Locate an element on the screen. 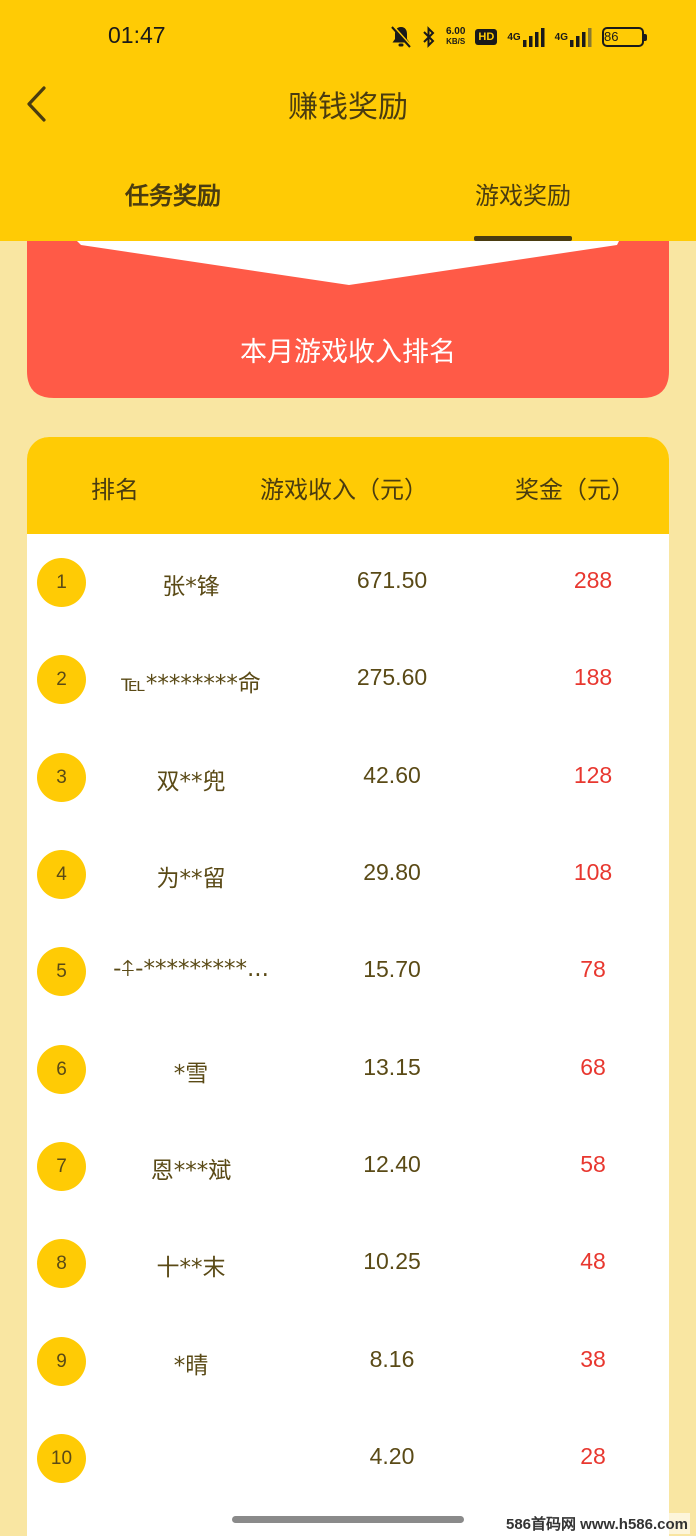 This screenshot has height=1536, width=696. hd-badge: HD is located at coordinates (486, 37).